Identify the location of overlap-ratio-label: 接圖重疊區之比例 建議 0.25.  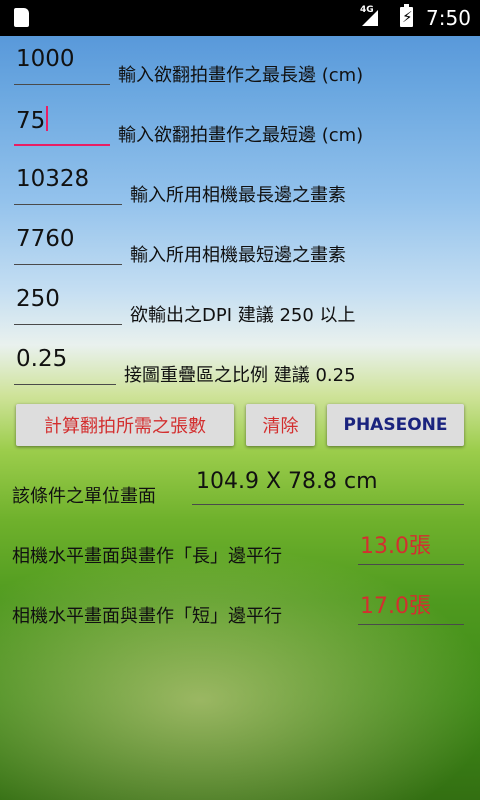
(240, 375).